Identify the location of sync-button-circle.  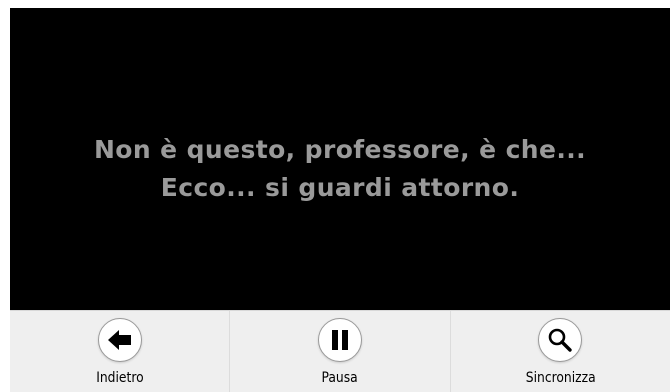
(560, 340).